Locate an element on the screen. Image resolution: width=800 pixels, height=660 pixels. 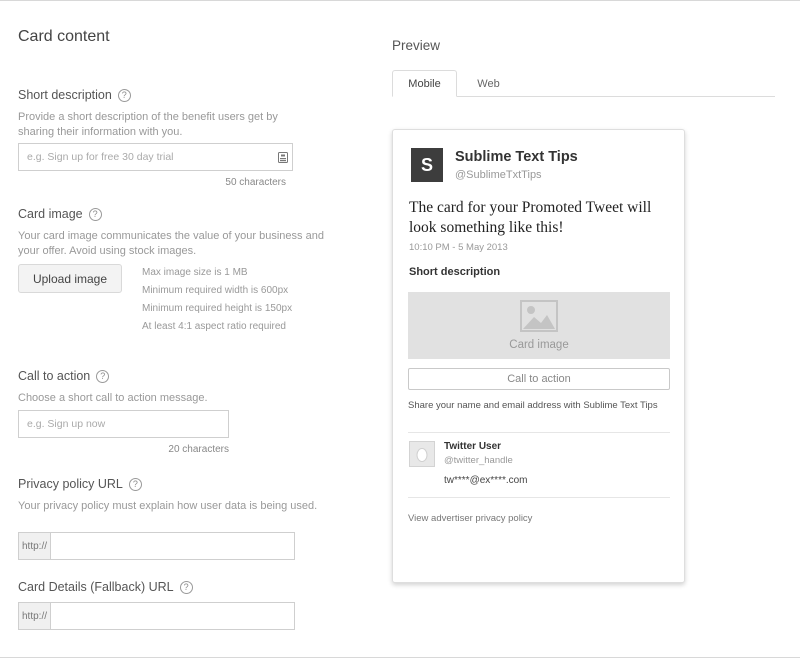
call-to-action-label: Call to action ? is located at coordinates (64, 376).